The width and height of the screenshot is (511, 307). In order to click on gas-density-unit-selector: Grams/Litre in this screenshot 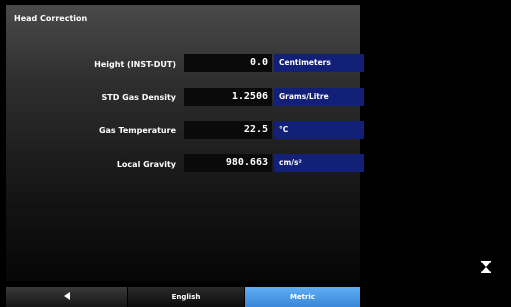, I will do `click(319, 97)`.